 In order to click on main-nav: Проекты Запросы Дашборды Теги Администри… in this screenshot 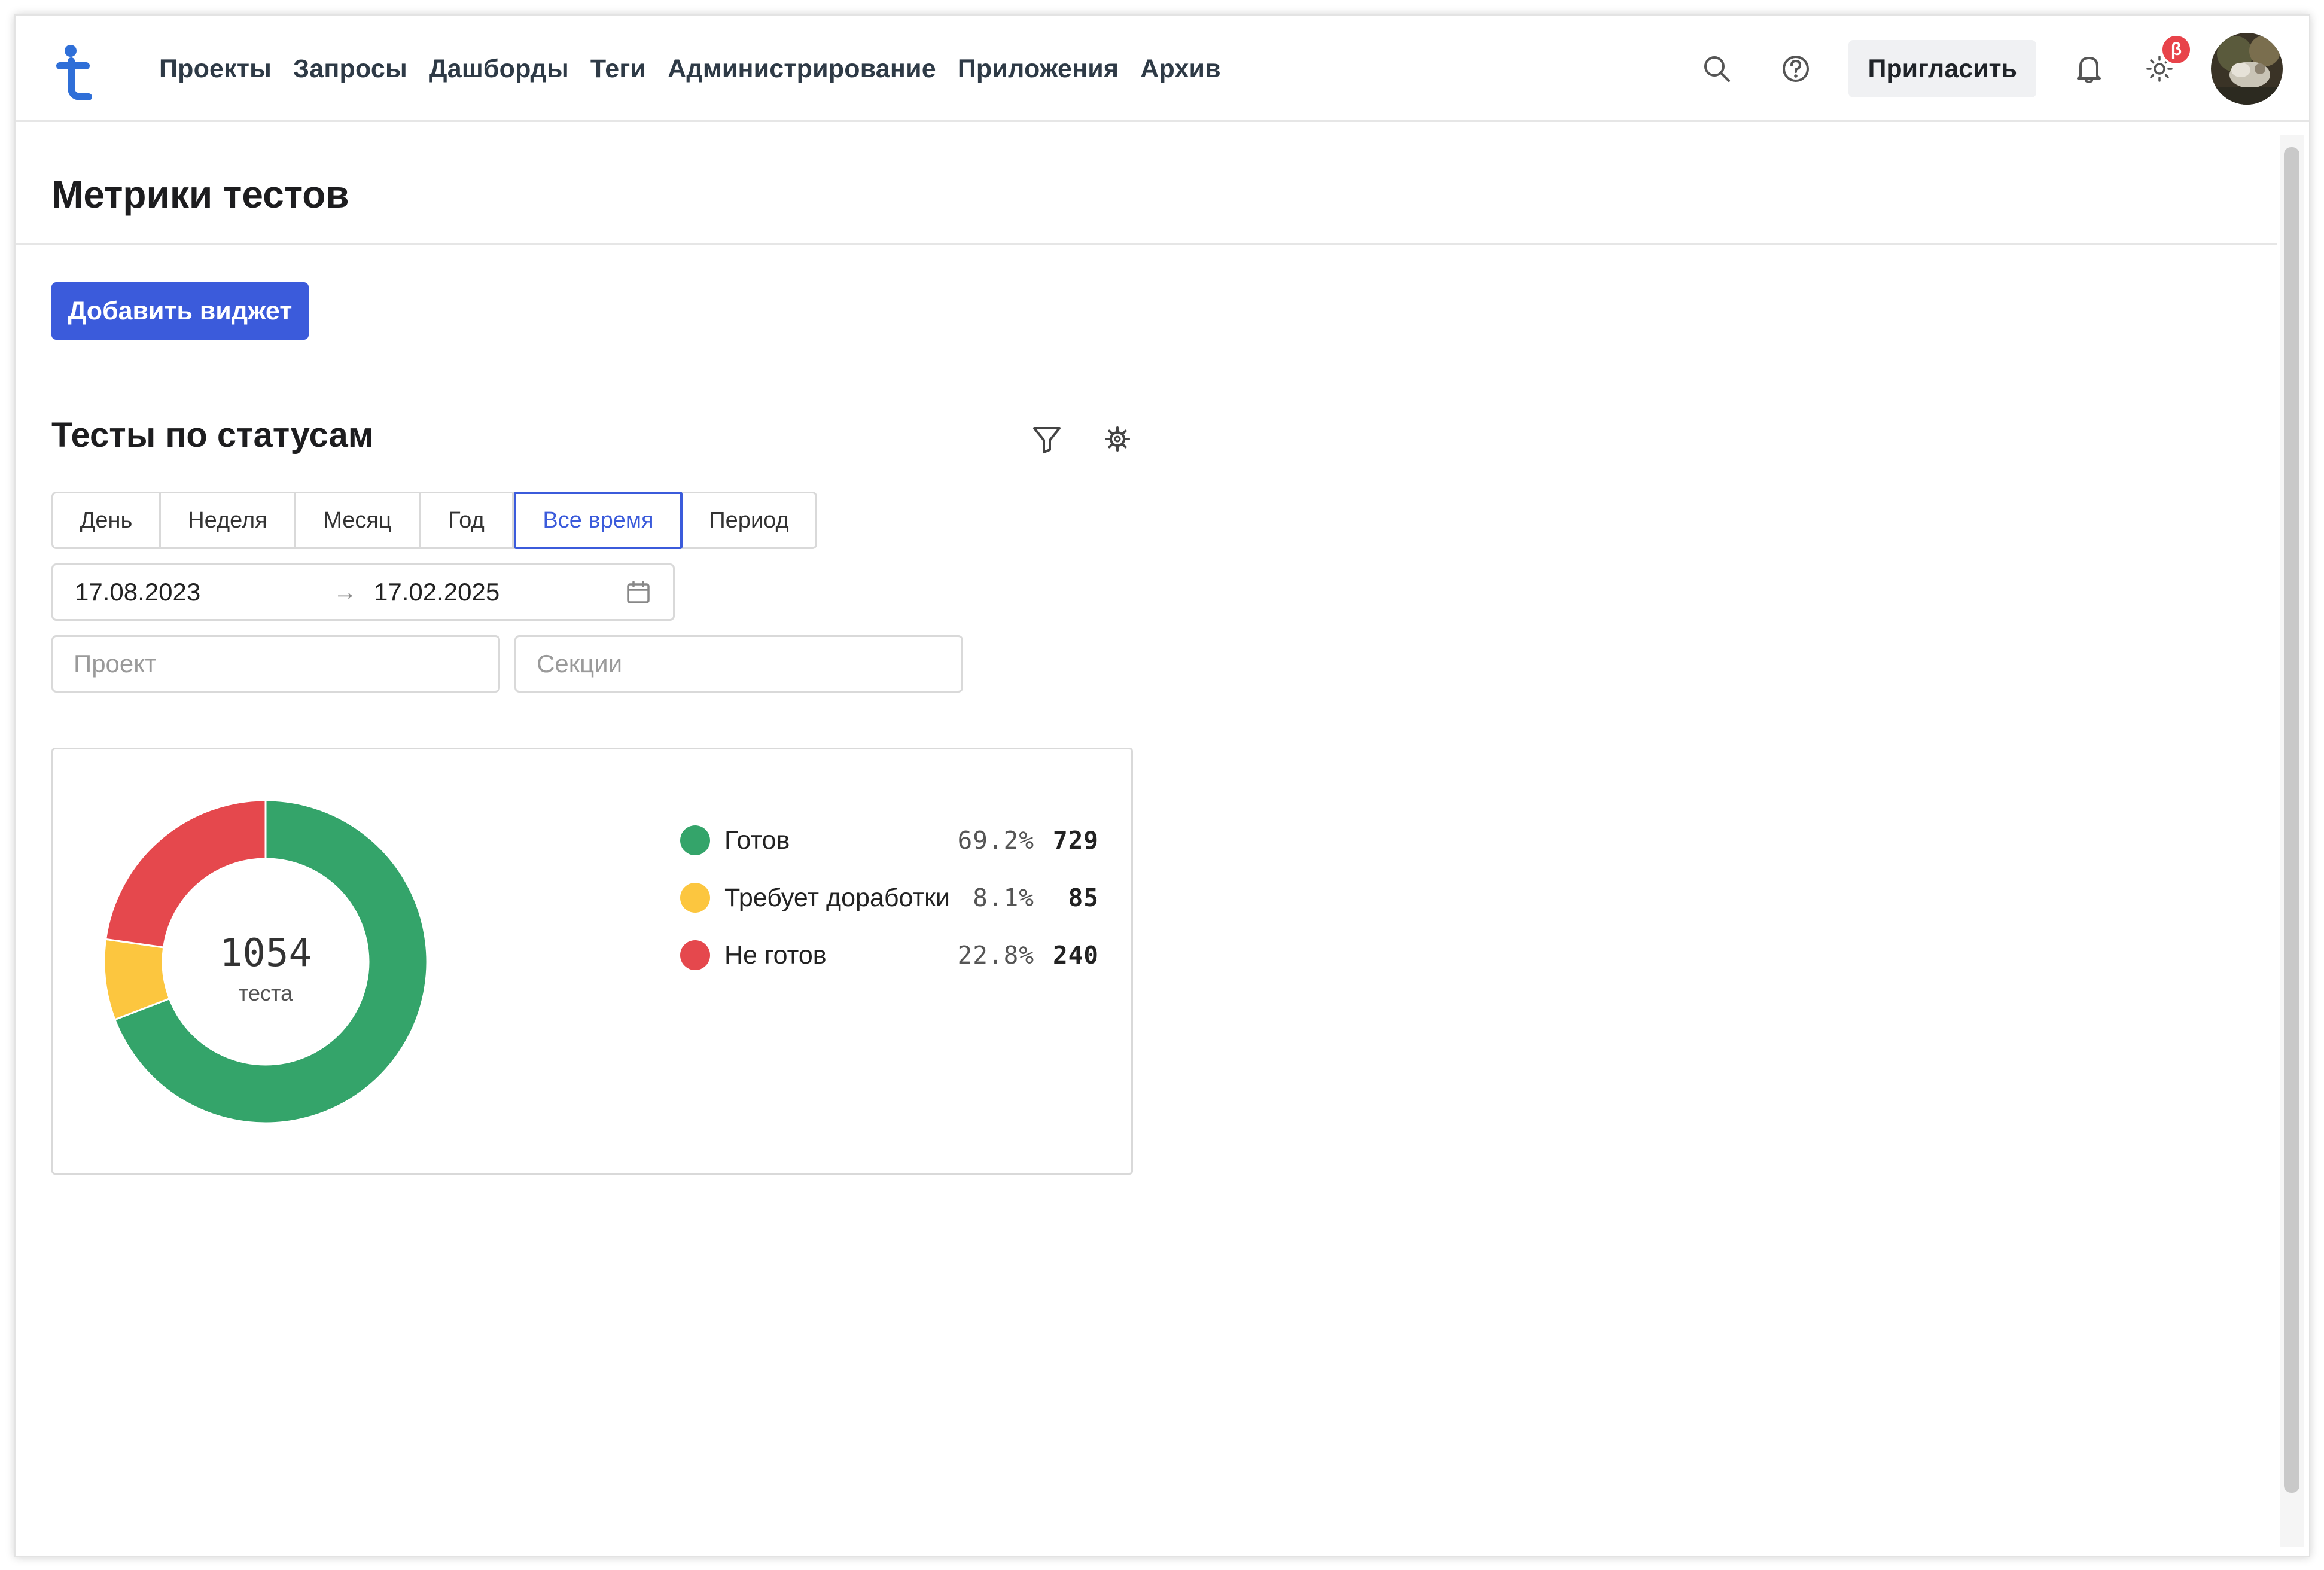, I will do `click(690, 69)`.